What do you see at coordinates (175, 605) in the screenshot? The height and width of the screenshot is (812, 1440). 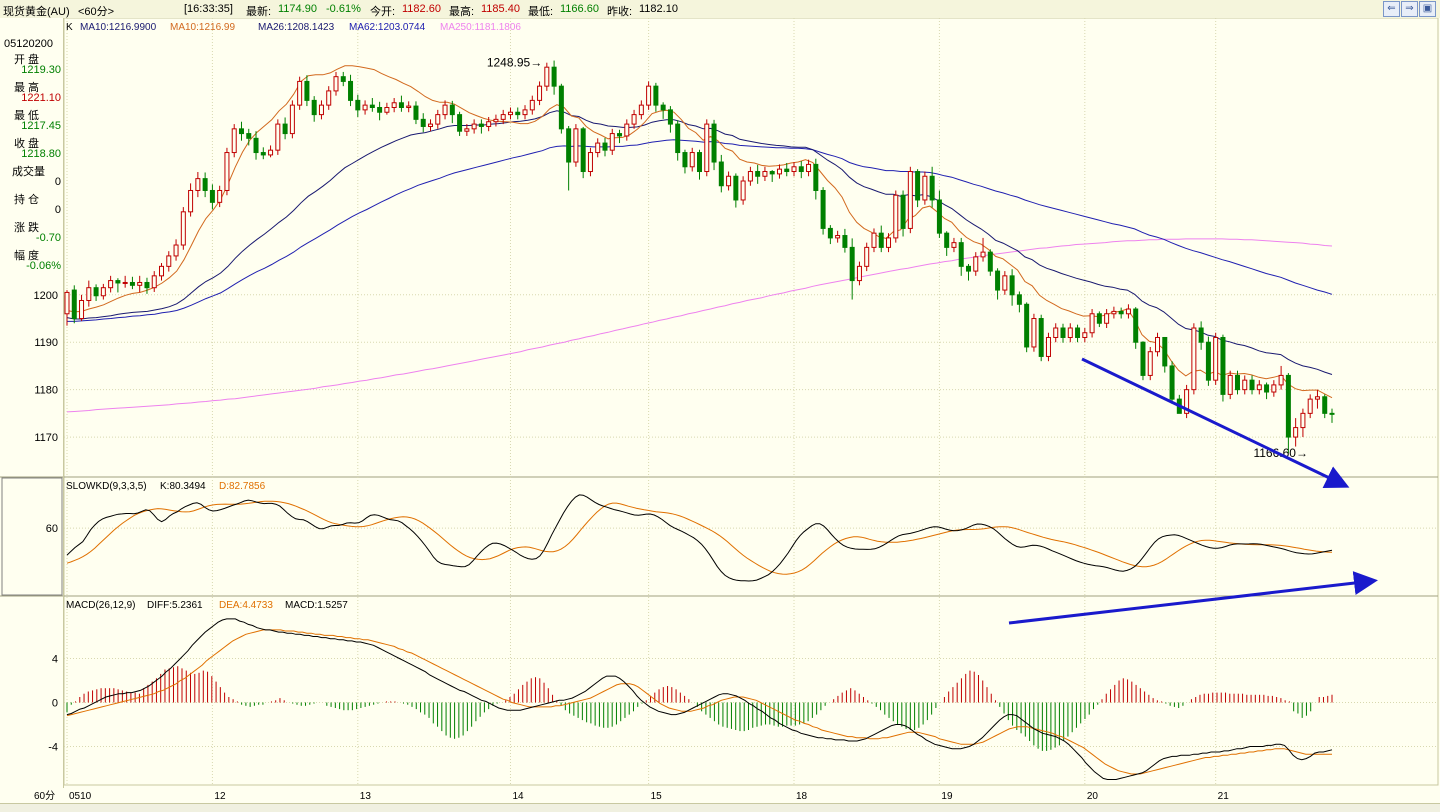 I see `macd-legend-diff: DIFF:5.2361` at bounding box center [175, 605].